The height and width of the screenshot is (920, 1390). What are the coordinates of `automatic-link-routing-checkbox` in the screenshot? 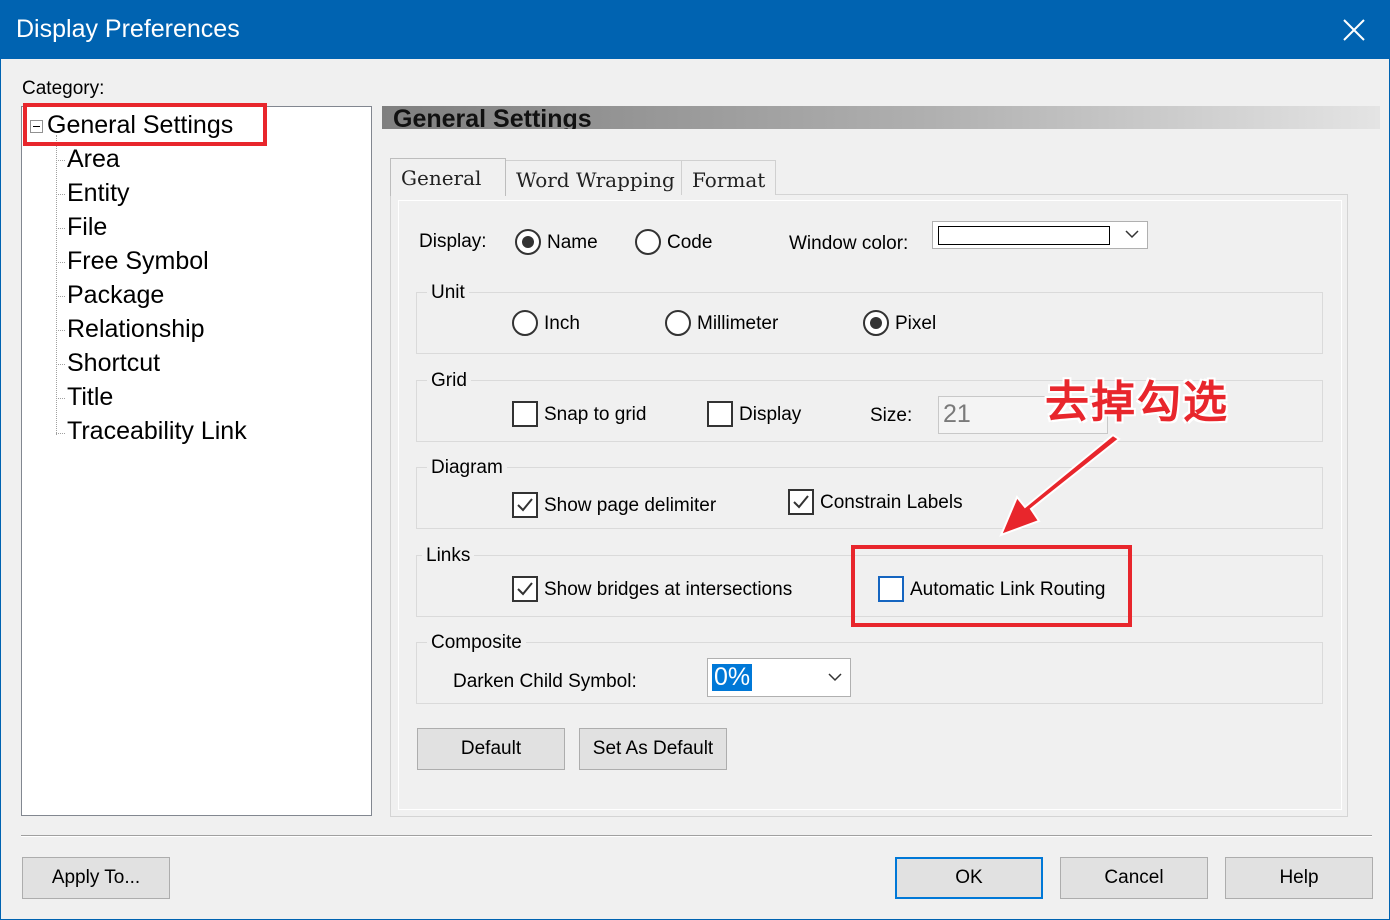 It's located at (891, 589).